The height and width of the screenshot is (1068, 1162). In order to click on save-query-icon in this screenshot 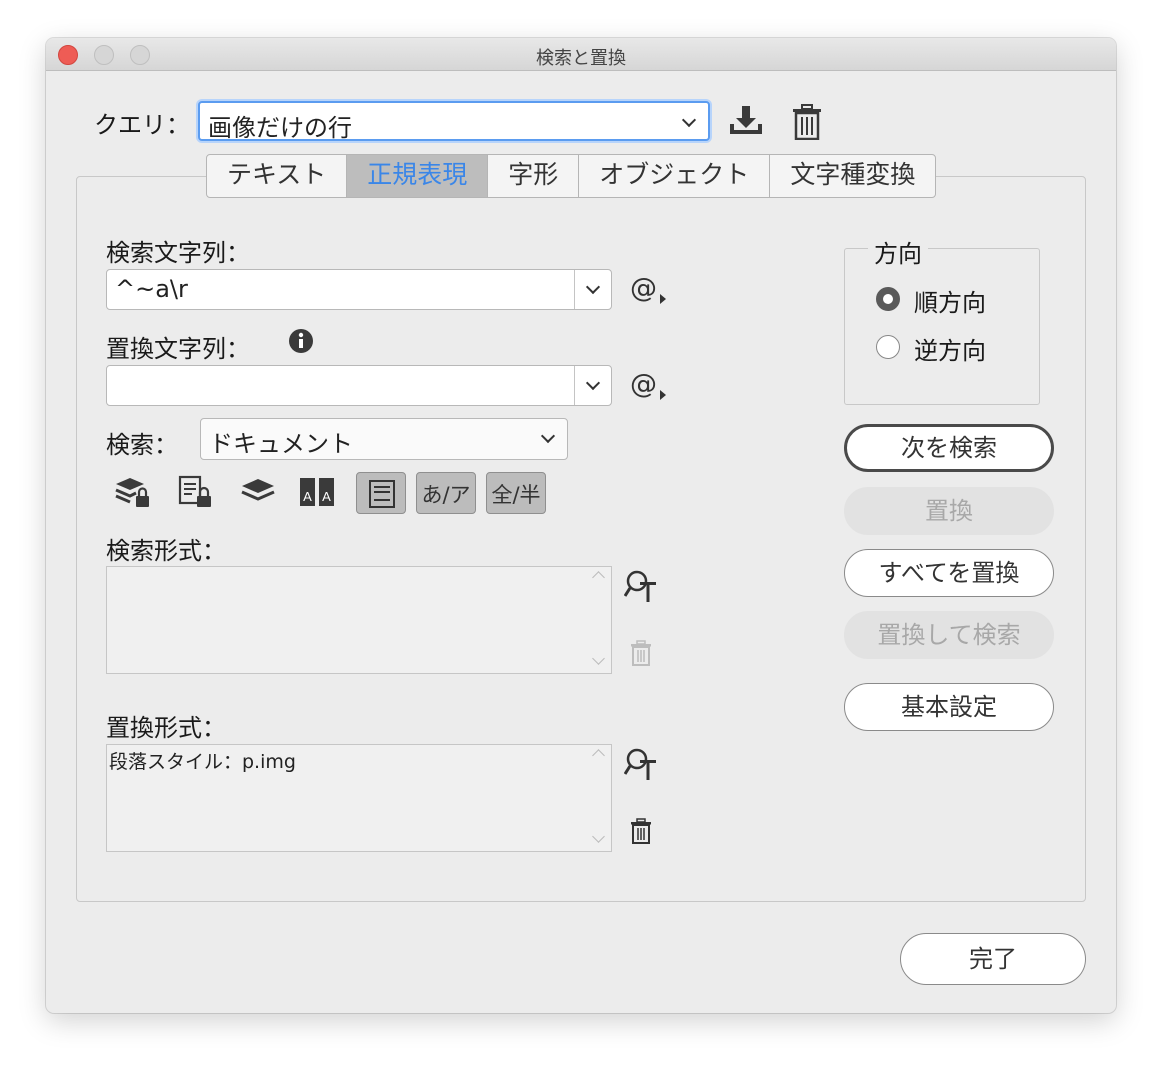, I will do `click(746, 121)`.